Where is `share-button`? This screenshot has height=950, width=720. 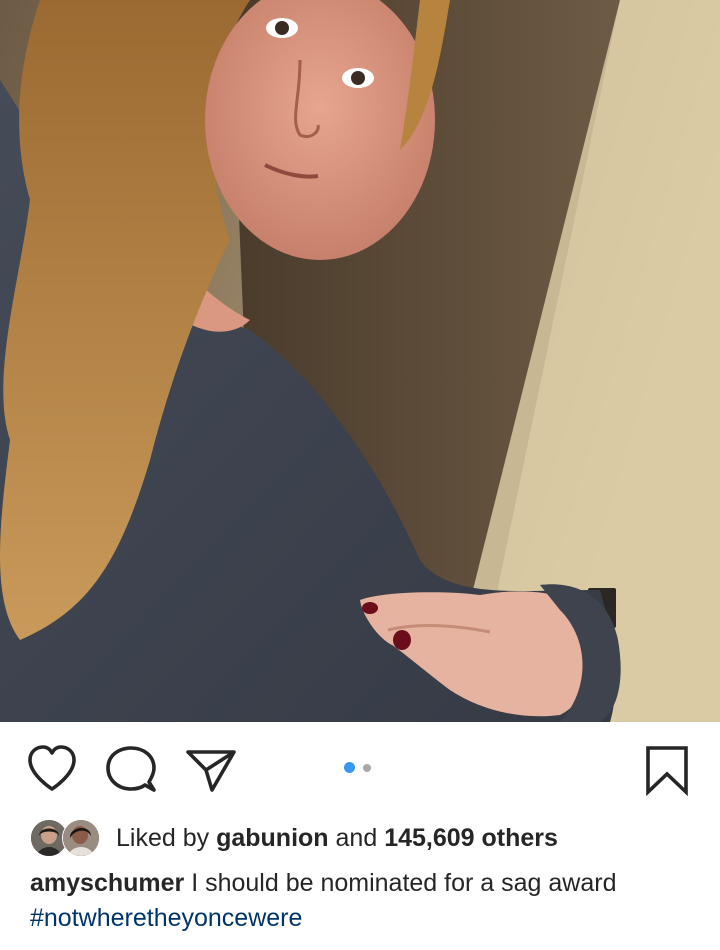 share-button is located at coordinates (211, 770).